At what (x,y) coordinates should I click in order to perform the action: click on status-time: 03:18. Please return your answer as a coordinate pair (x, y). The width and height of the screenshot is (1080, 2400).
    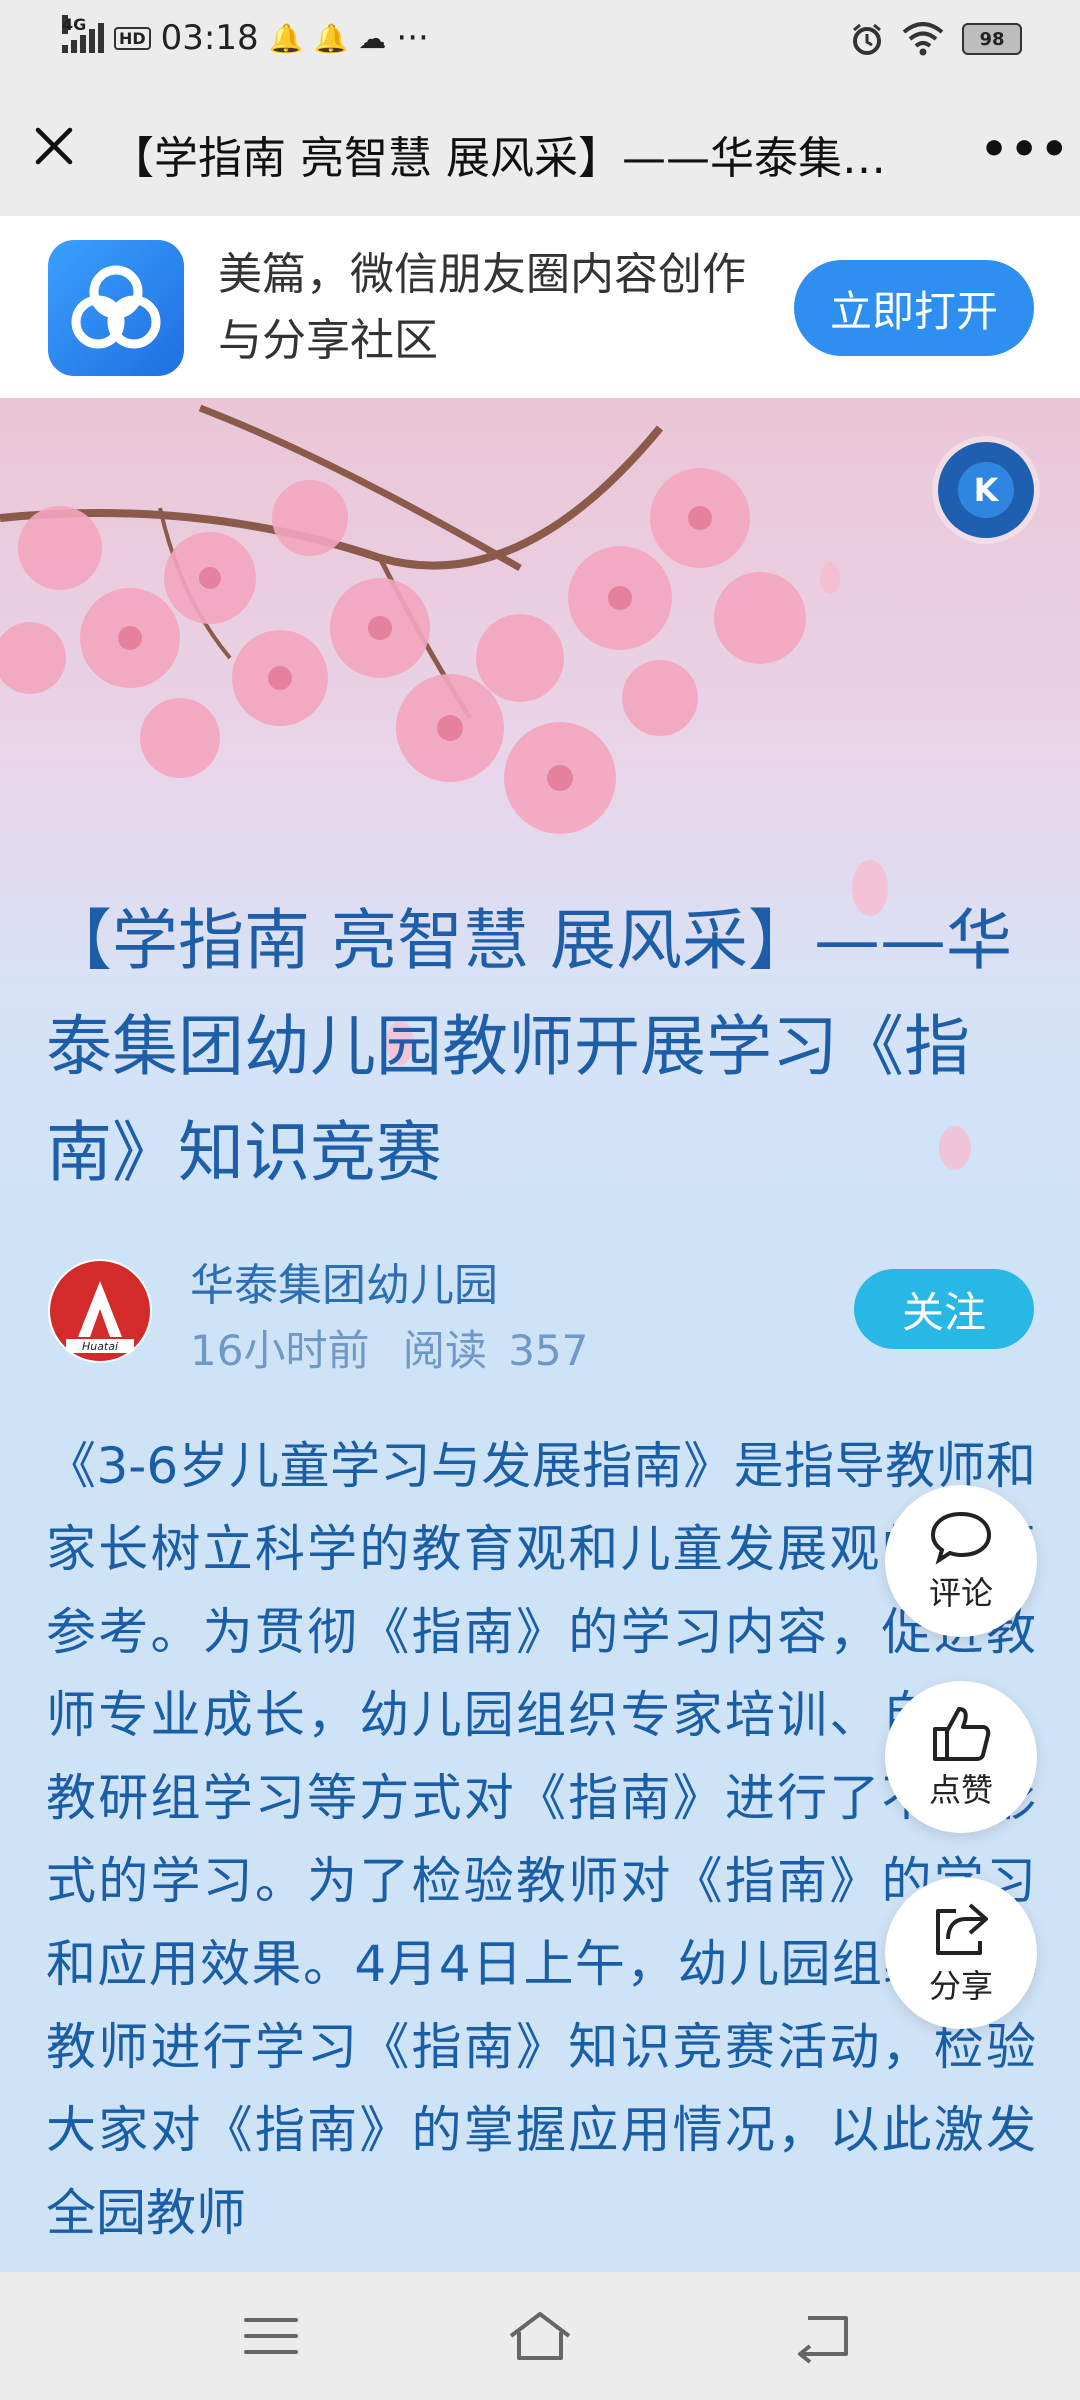
    Looking at the image, I should click on (209, 38).